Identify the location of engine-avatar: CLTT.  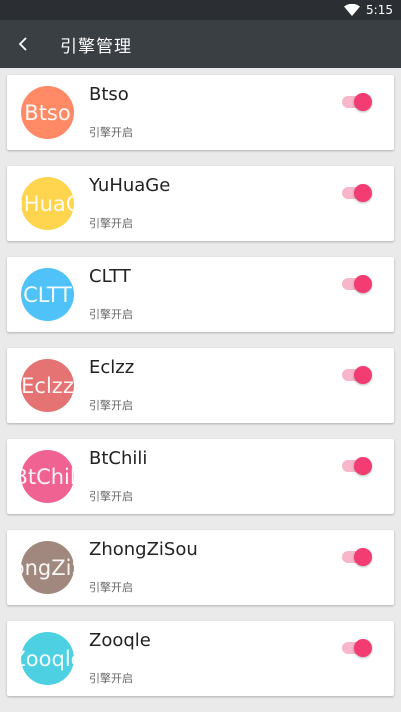
(47, 294).